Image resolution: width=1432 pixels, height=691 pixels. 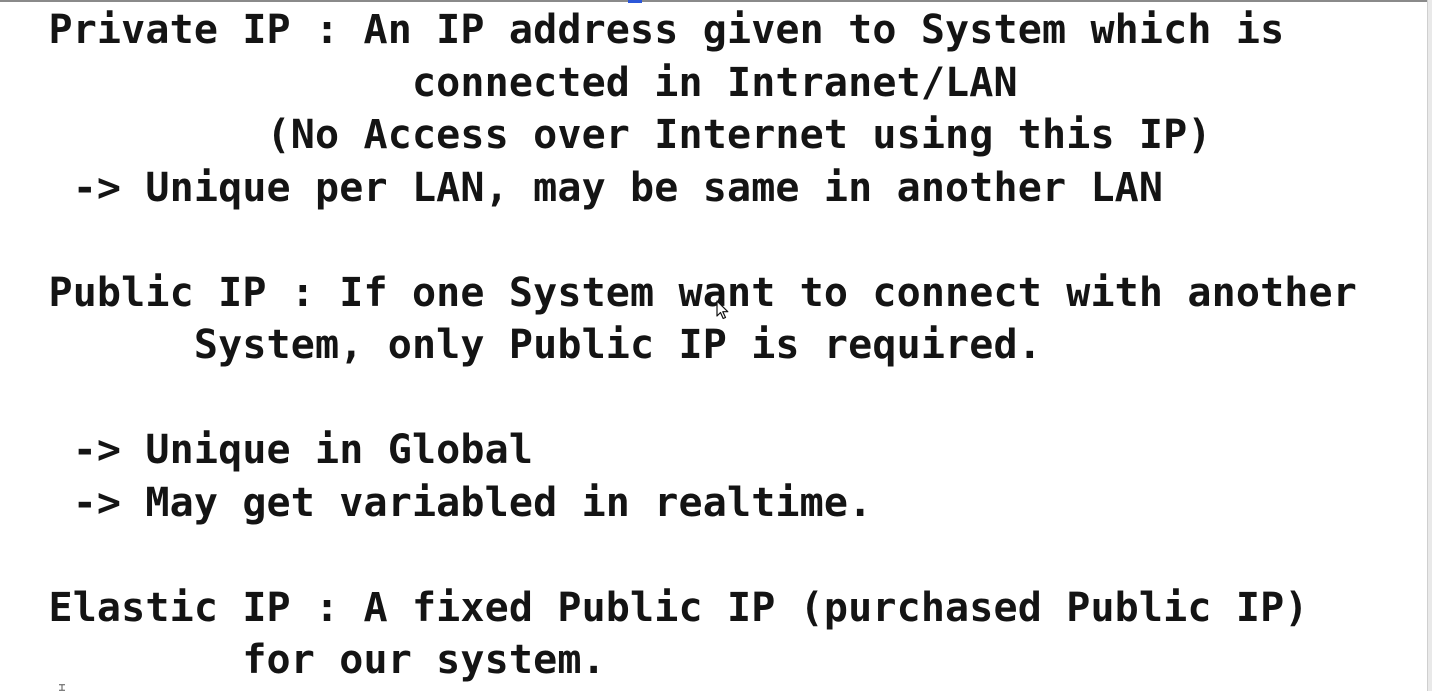 I want to click on line-private-ip-continuation: connected in Intranet/LAN, so click(x=509, y=83).